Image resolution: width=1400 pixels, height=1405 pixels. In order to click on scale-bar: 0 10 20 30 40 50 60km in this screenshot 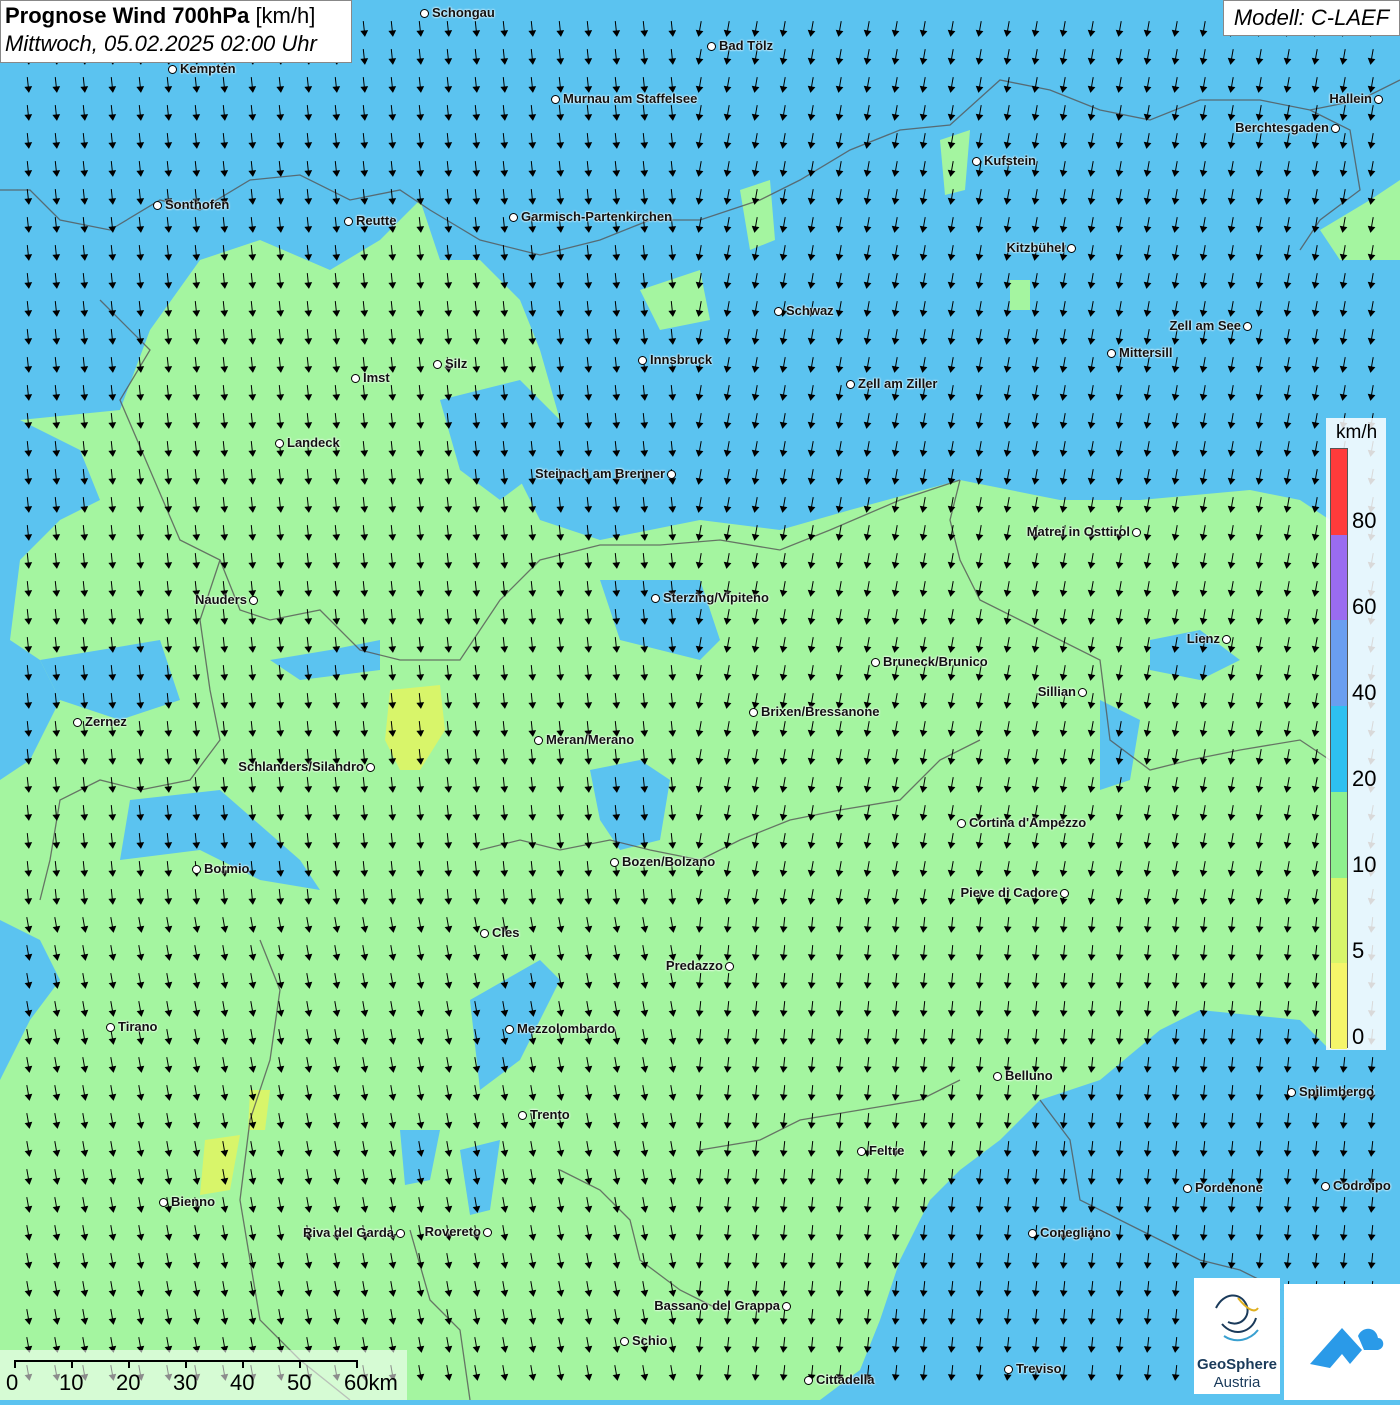, I will do `click(203, 1375)`.